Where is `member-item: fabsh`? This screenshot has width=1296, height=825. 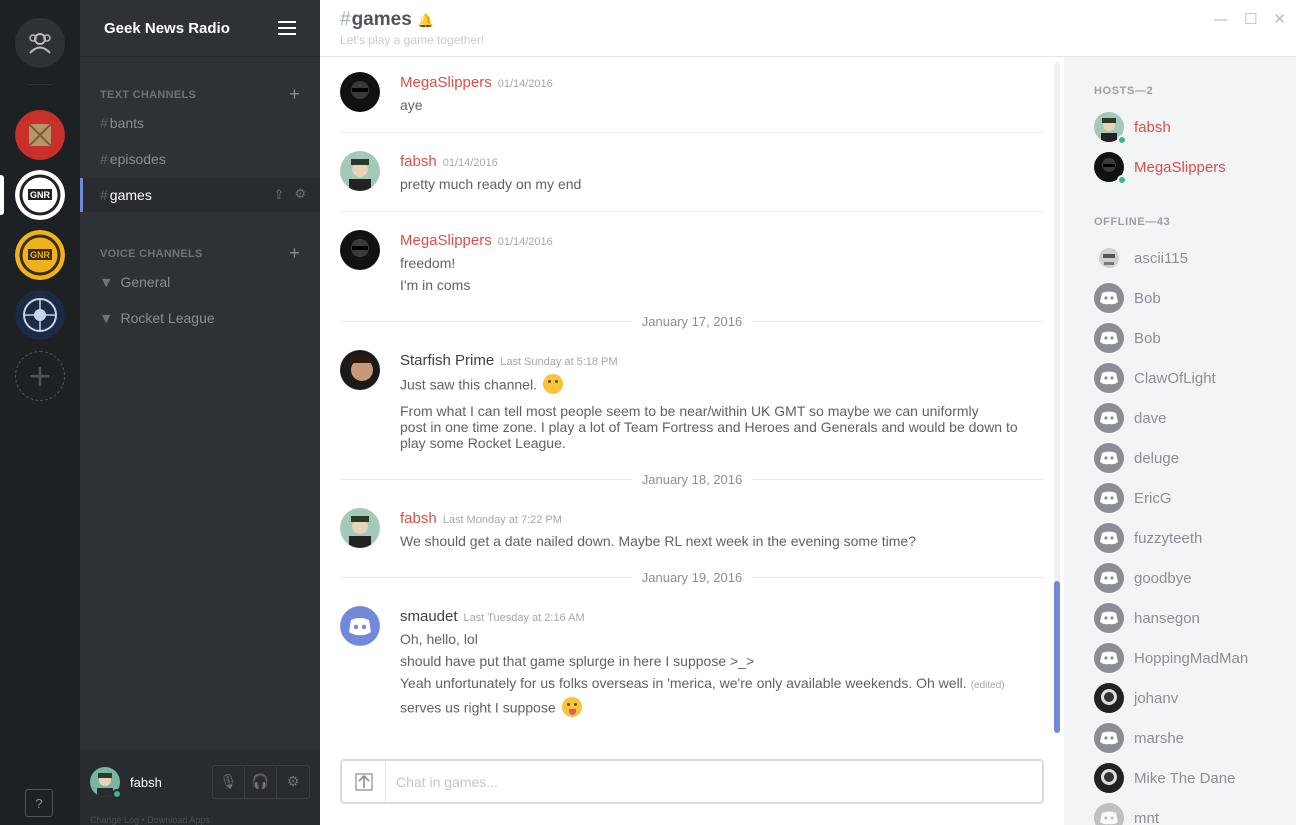 member-item: fabsh is located at coordinates (1132, 128).